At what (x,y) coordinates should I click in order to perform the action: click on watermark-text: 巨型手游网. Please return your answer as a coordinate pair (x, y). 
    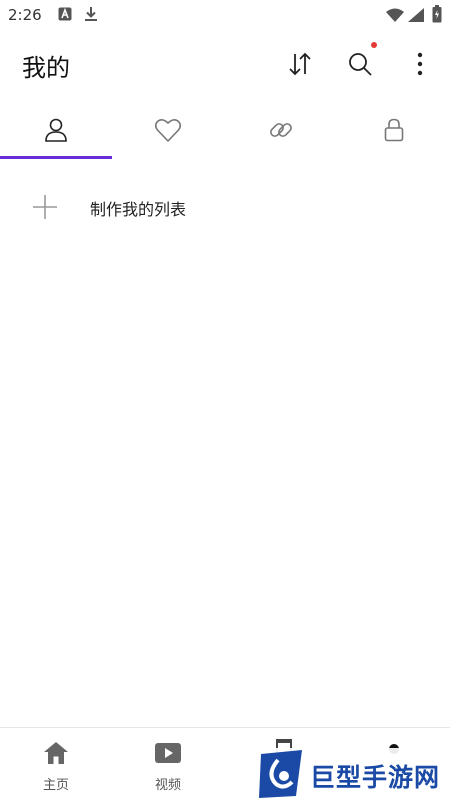
    Looking at the image, I should click on (375, 777).